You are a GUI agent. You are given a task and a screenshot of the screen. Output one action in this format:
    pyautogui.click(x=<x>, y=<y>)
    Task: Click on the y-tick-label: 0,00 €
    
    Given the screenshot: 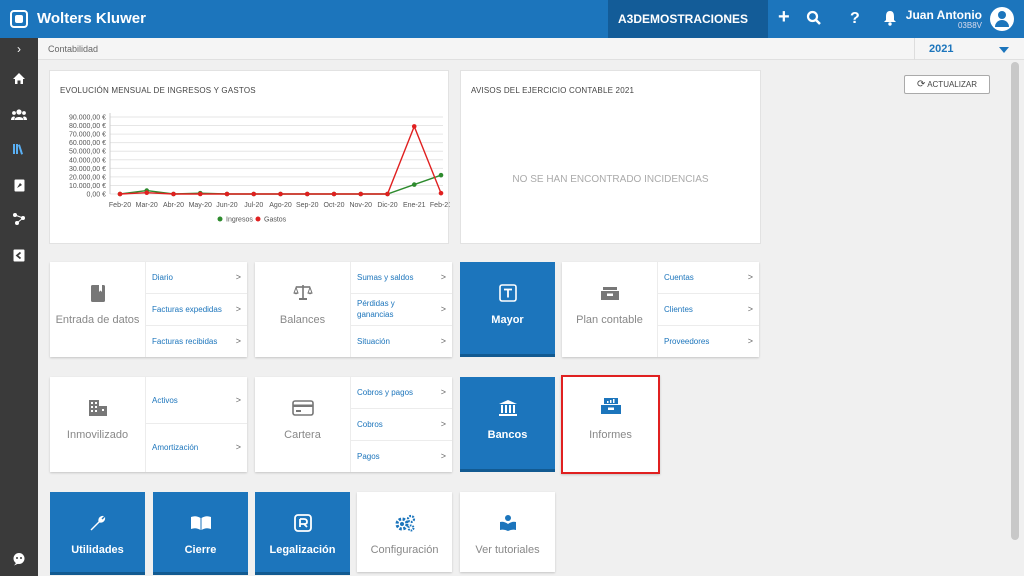 What is the action you would take?
    pyautogui.click(x=97, y=195)
    